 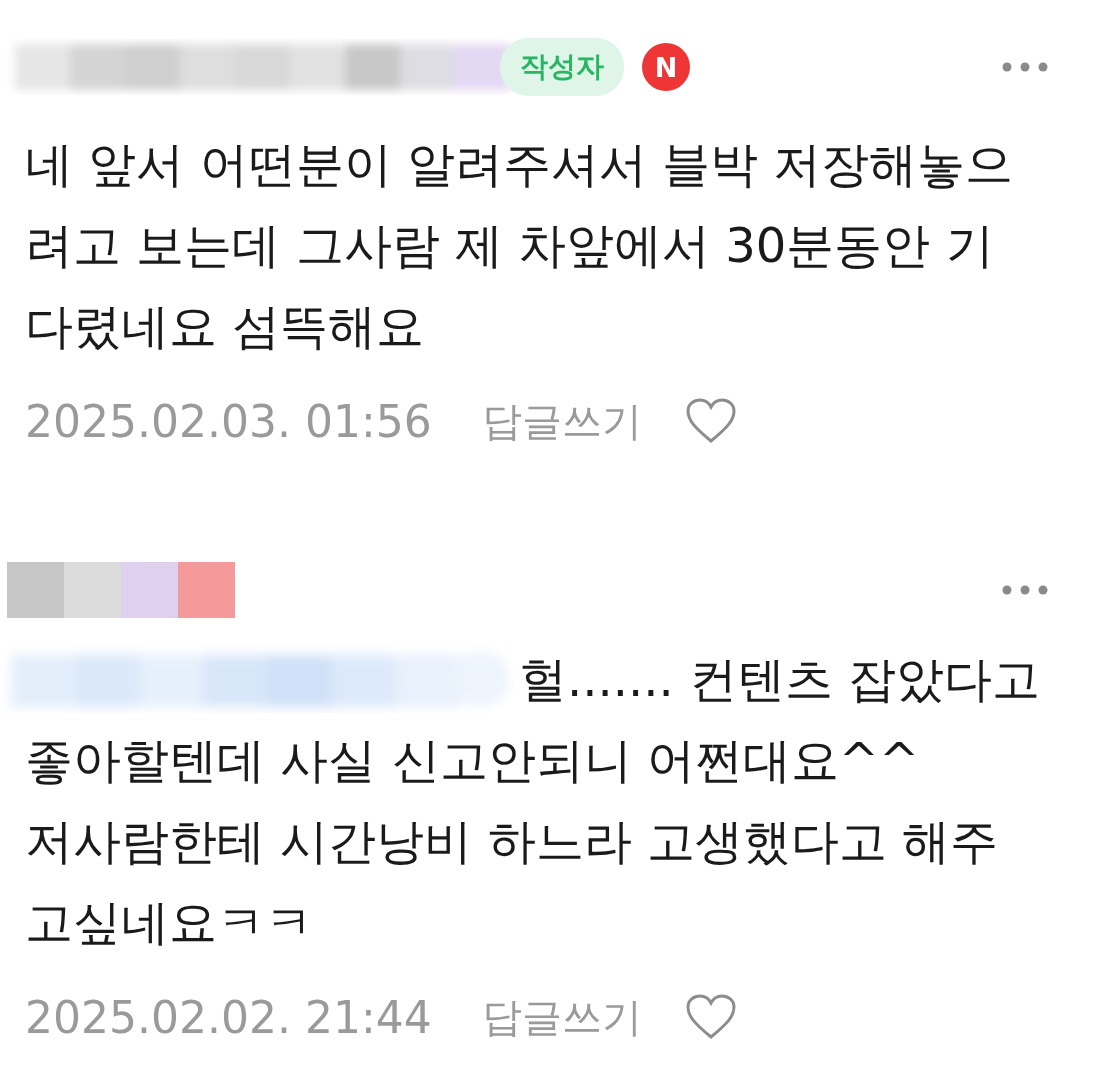 I want to click on comment-text: 려고 보는데 그사람 제 차앞에서 30분동안 기, so click(x=509, y=245).